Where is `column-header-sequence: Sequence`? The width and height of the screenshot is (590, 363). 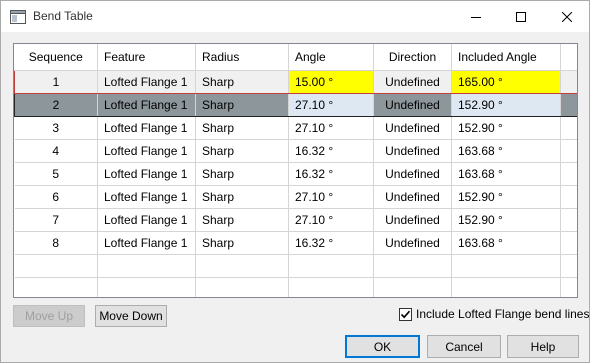 column-header-sequence: Sequence is located at coordinates (56, 57).